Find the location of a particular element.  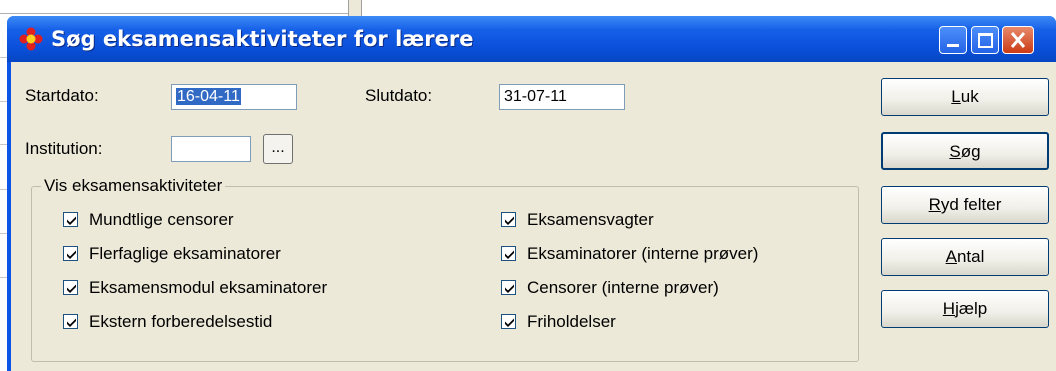

maximize-icon is located at coordinates (985, 40).